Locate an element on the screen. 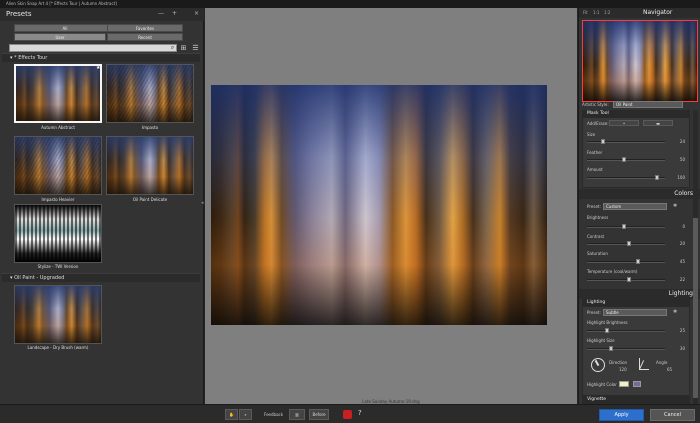 Image resolution: width=700 pixels, height=423 pixels. preset-menu-icon: ✱ is located at coordinates (675, 206).